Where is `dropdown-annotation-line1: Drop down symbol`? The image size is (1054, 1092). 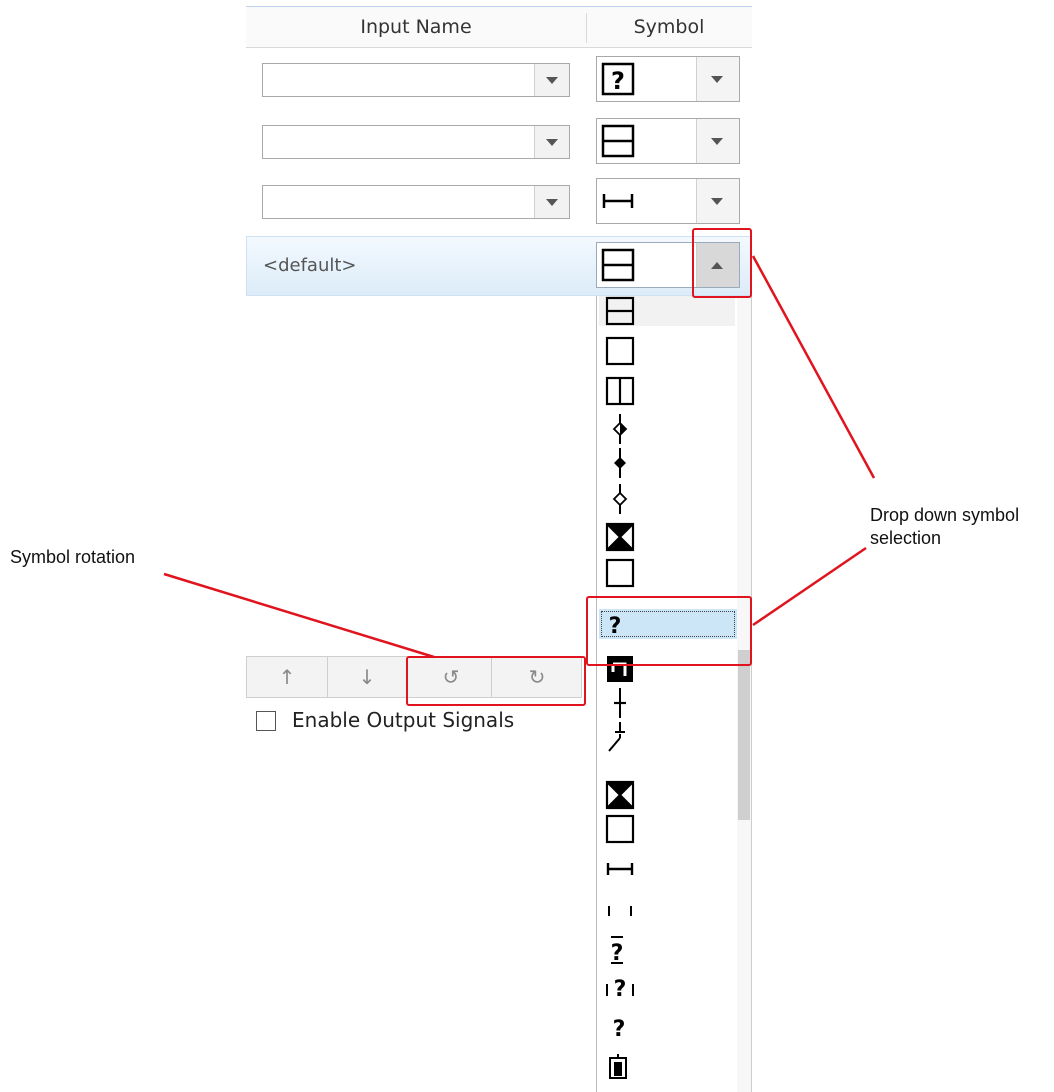
dropdown-annotation-line1: Drop down symbol is located at coordinates (945, 515).